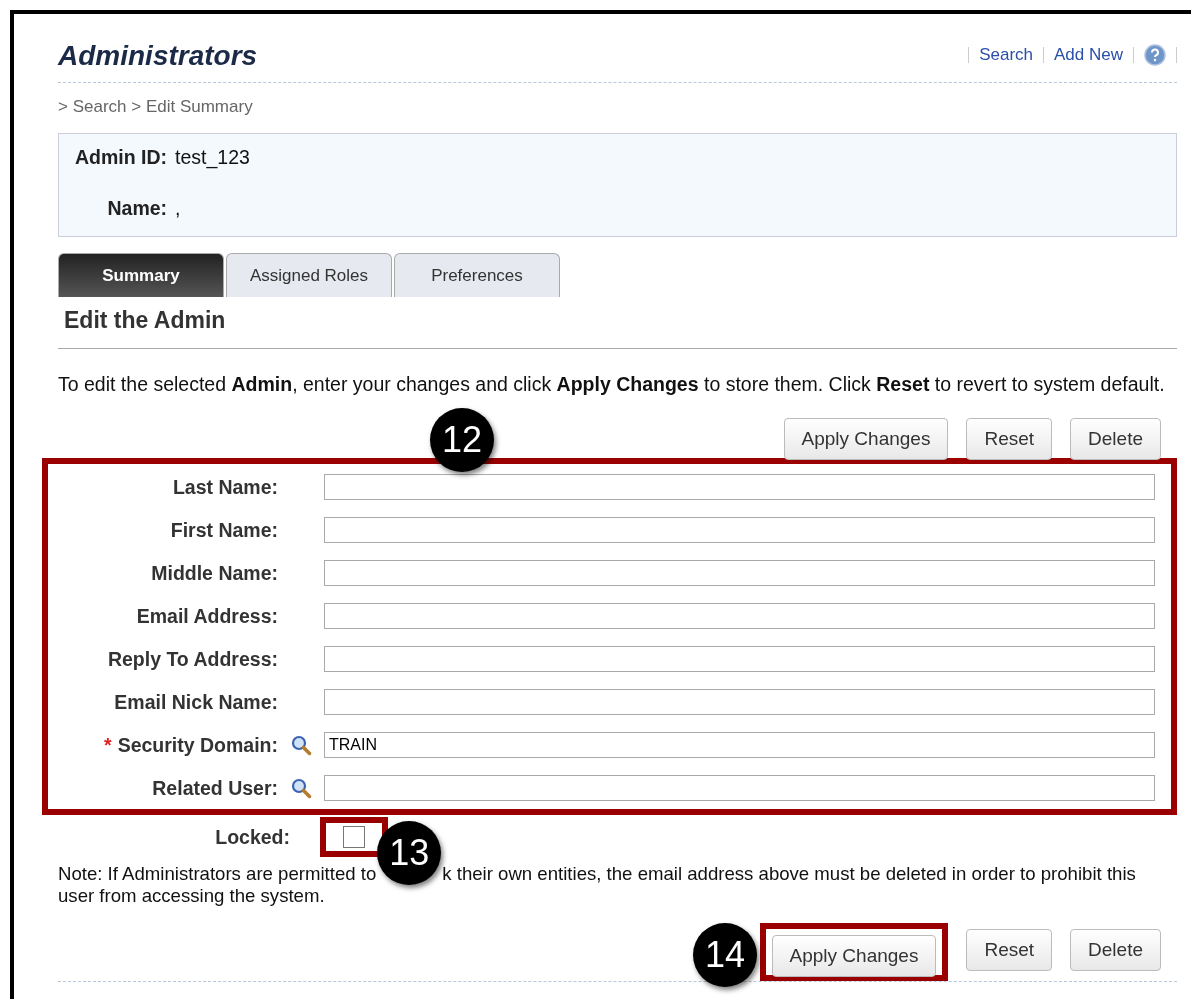 This screenshot has height=1003, width=1191. What do you see at coordinates (617, 323) in the screenshot?
I see `section-title: Edit the Admin` at bounding box center [617, 323].